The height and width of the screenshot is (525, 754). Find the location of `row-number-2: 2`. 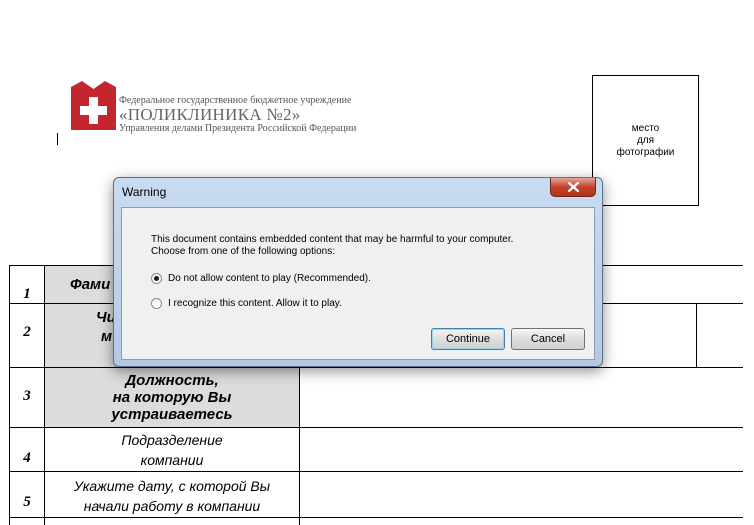

row-number-2: 2 is located at coordinates (27, 332).